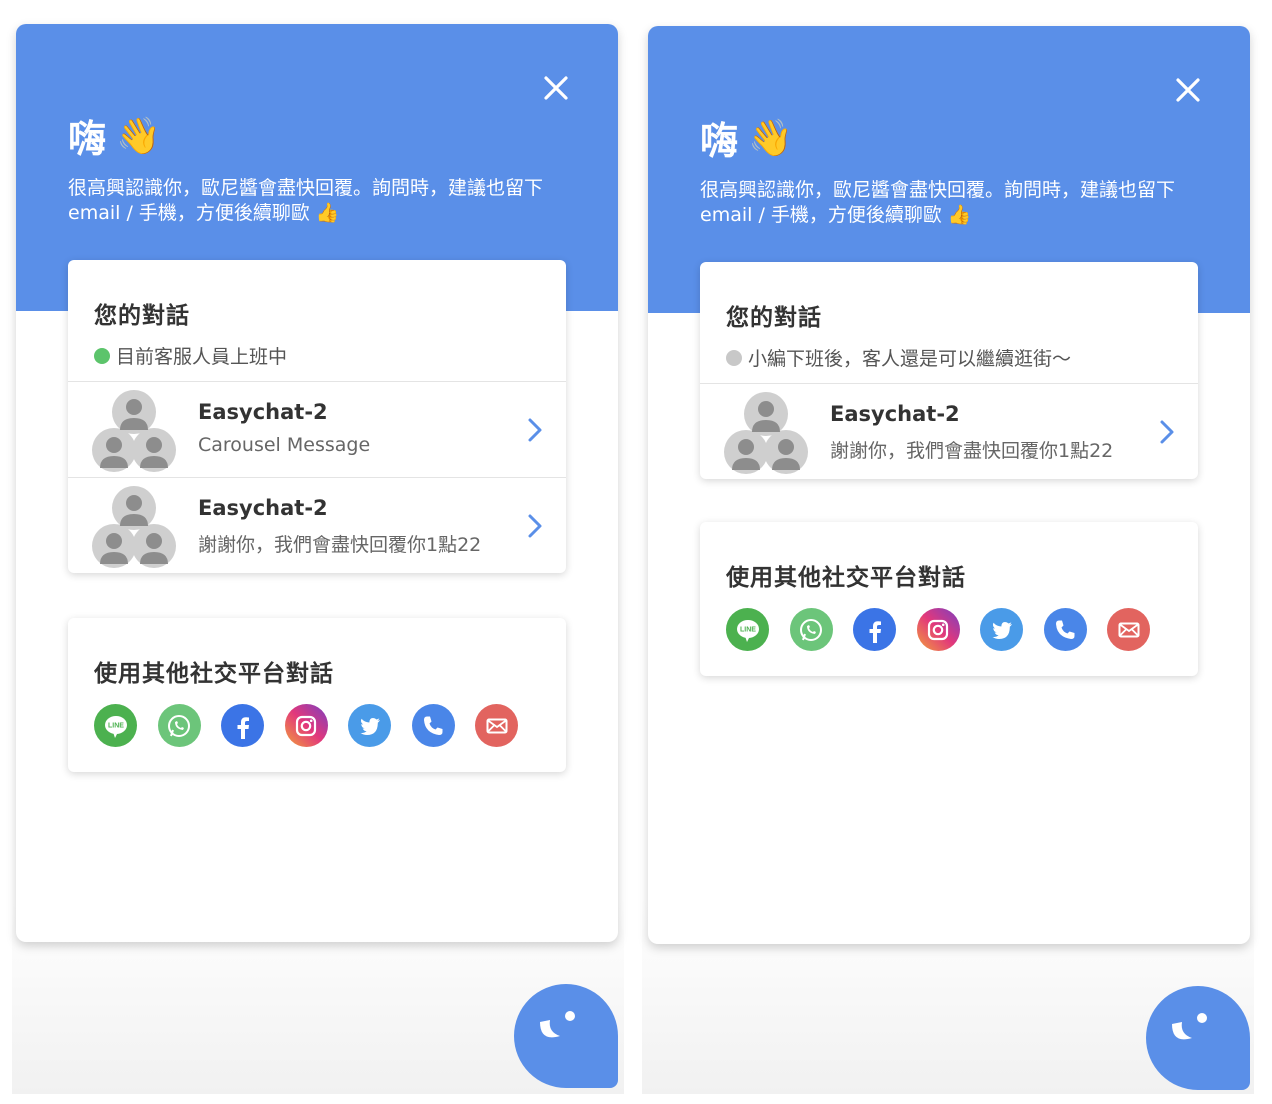 This screenshot has height=1104, width=1272. Describe the element at coordinates (910, 359) in the screenshot. I see `status-text: 小編下班後，客人還是可以繼續逛街～` at that location.